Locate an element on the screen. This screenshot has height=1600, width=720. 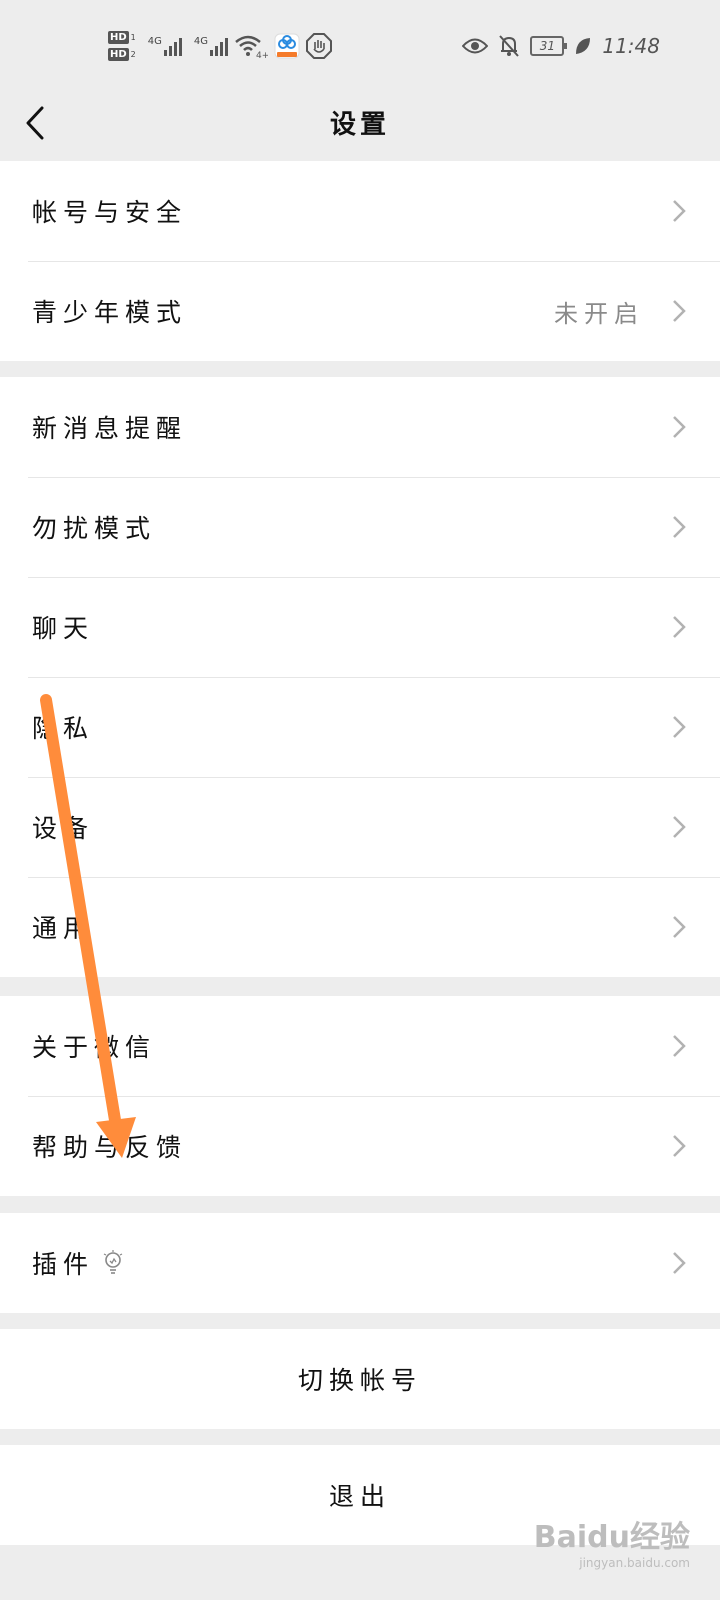
signal-1-label: 4G is located at coordinates (154, 41).